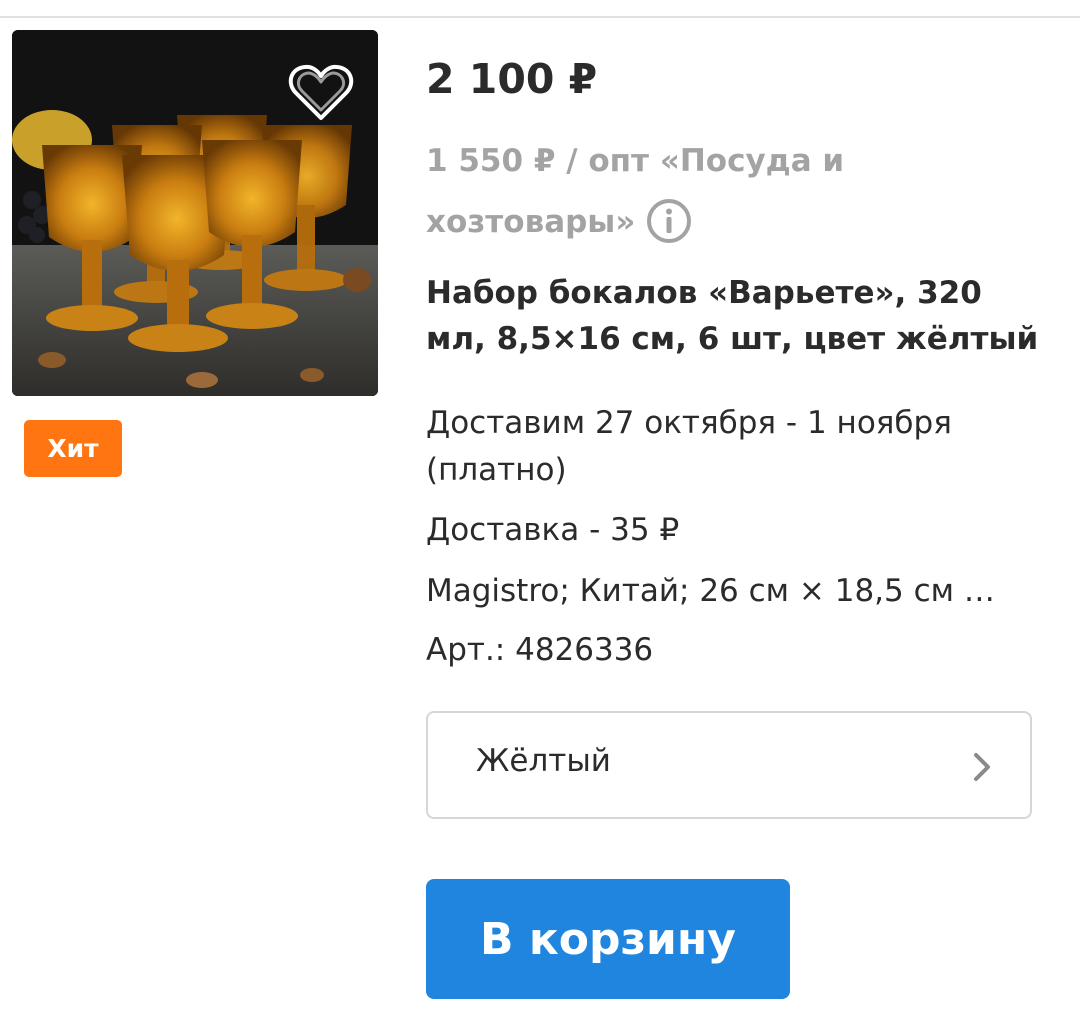 The width and height of the screenshot is (1080, 1027). I want to click on selected-variant-label: Жёлтый, so click(543, 761).